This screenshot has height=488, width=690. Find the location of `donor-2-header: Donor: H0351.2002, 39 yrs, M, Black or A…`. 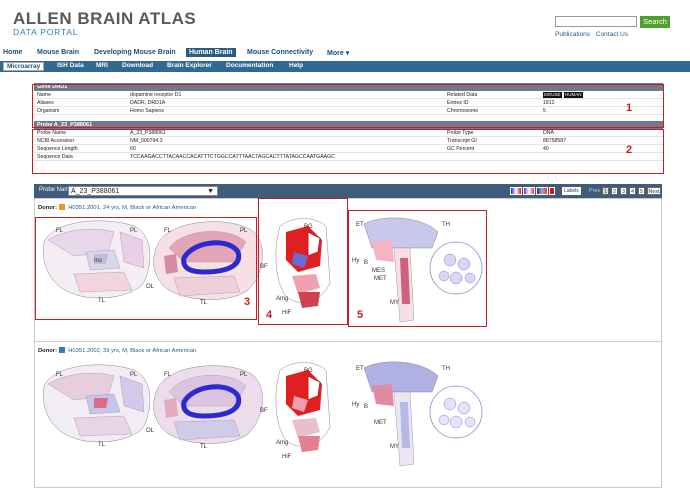

donor-2-header: Donor: H0351.2002, 39 yrs, M, Black or A… is located at coordinates (117, 350).